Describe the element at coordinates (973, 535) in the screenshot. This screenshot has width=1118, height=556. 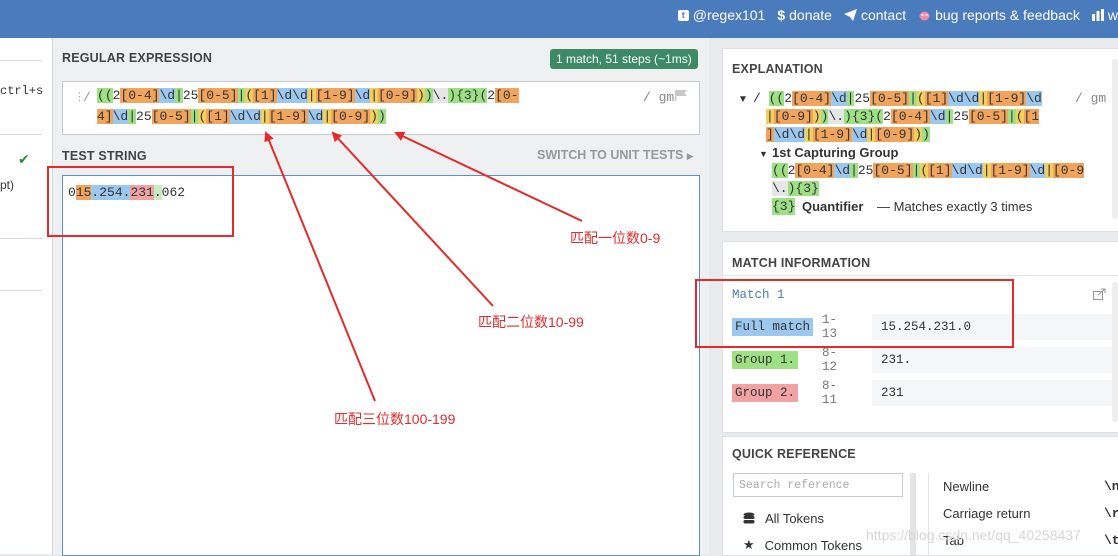
I see `watermark: https://blog.csdn.net/qq_40258437` at that location.